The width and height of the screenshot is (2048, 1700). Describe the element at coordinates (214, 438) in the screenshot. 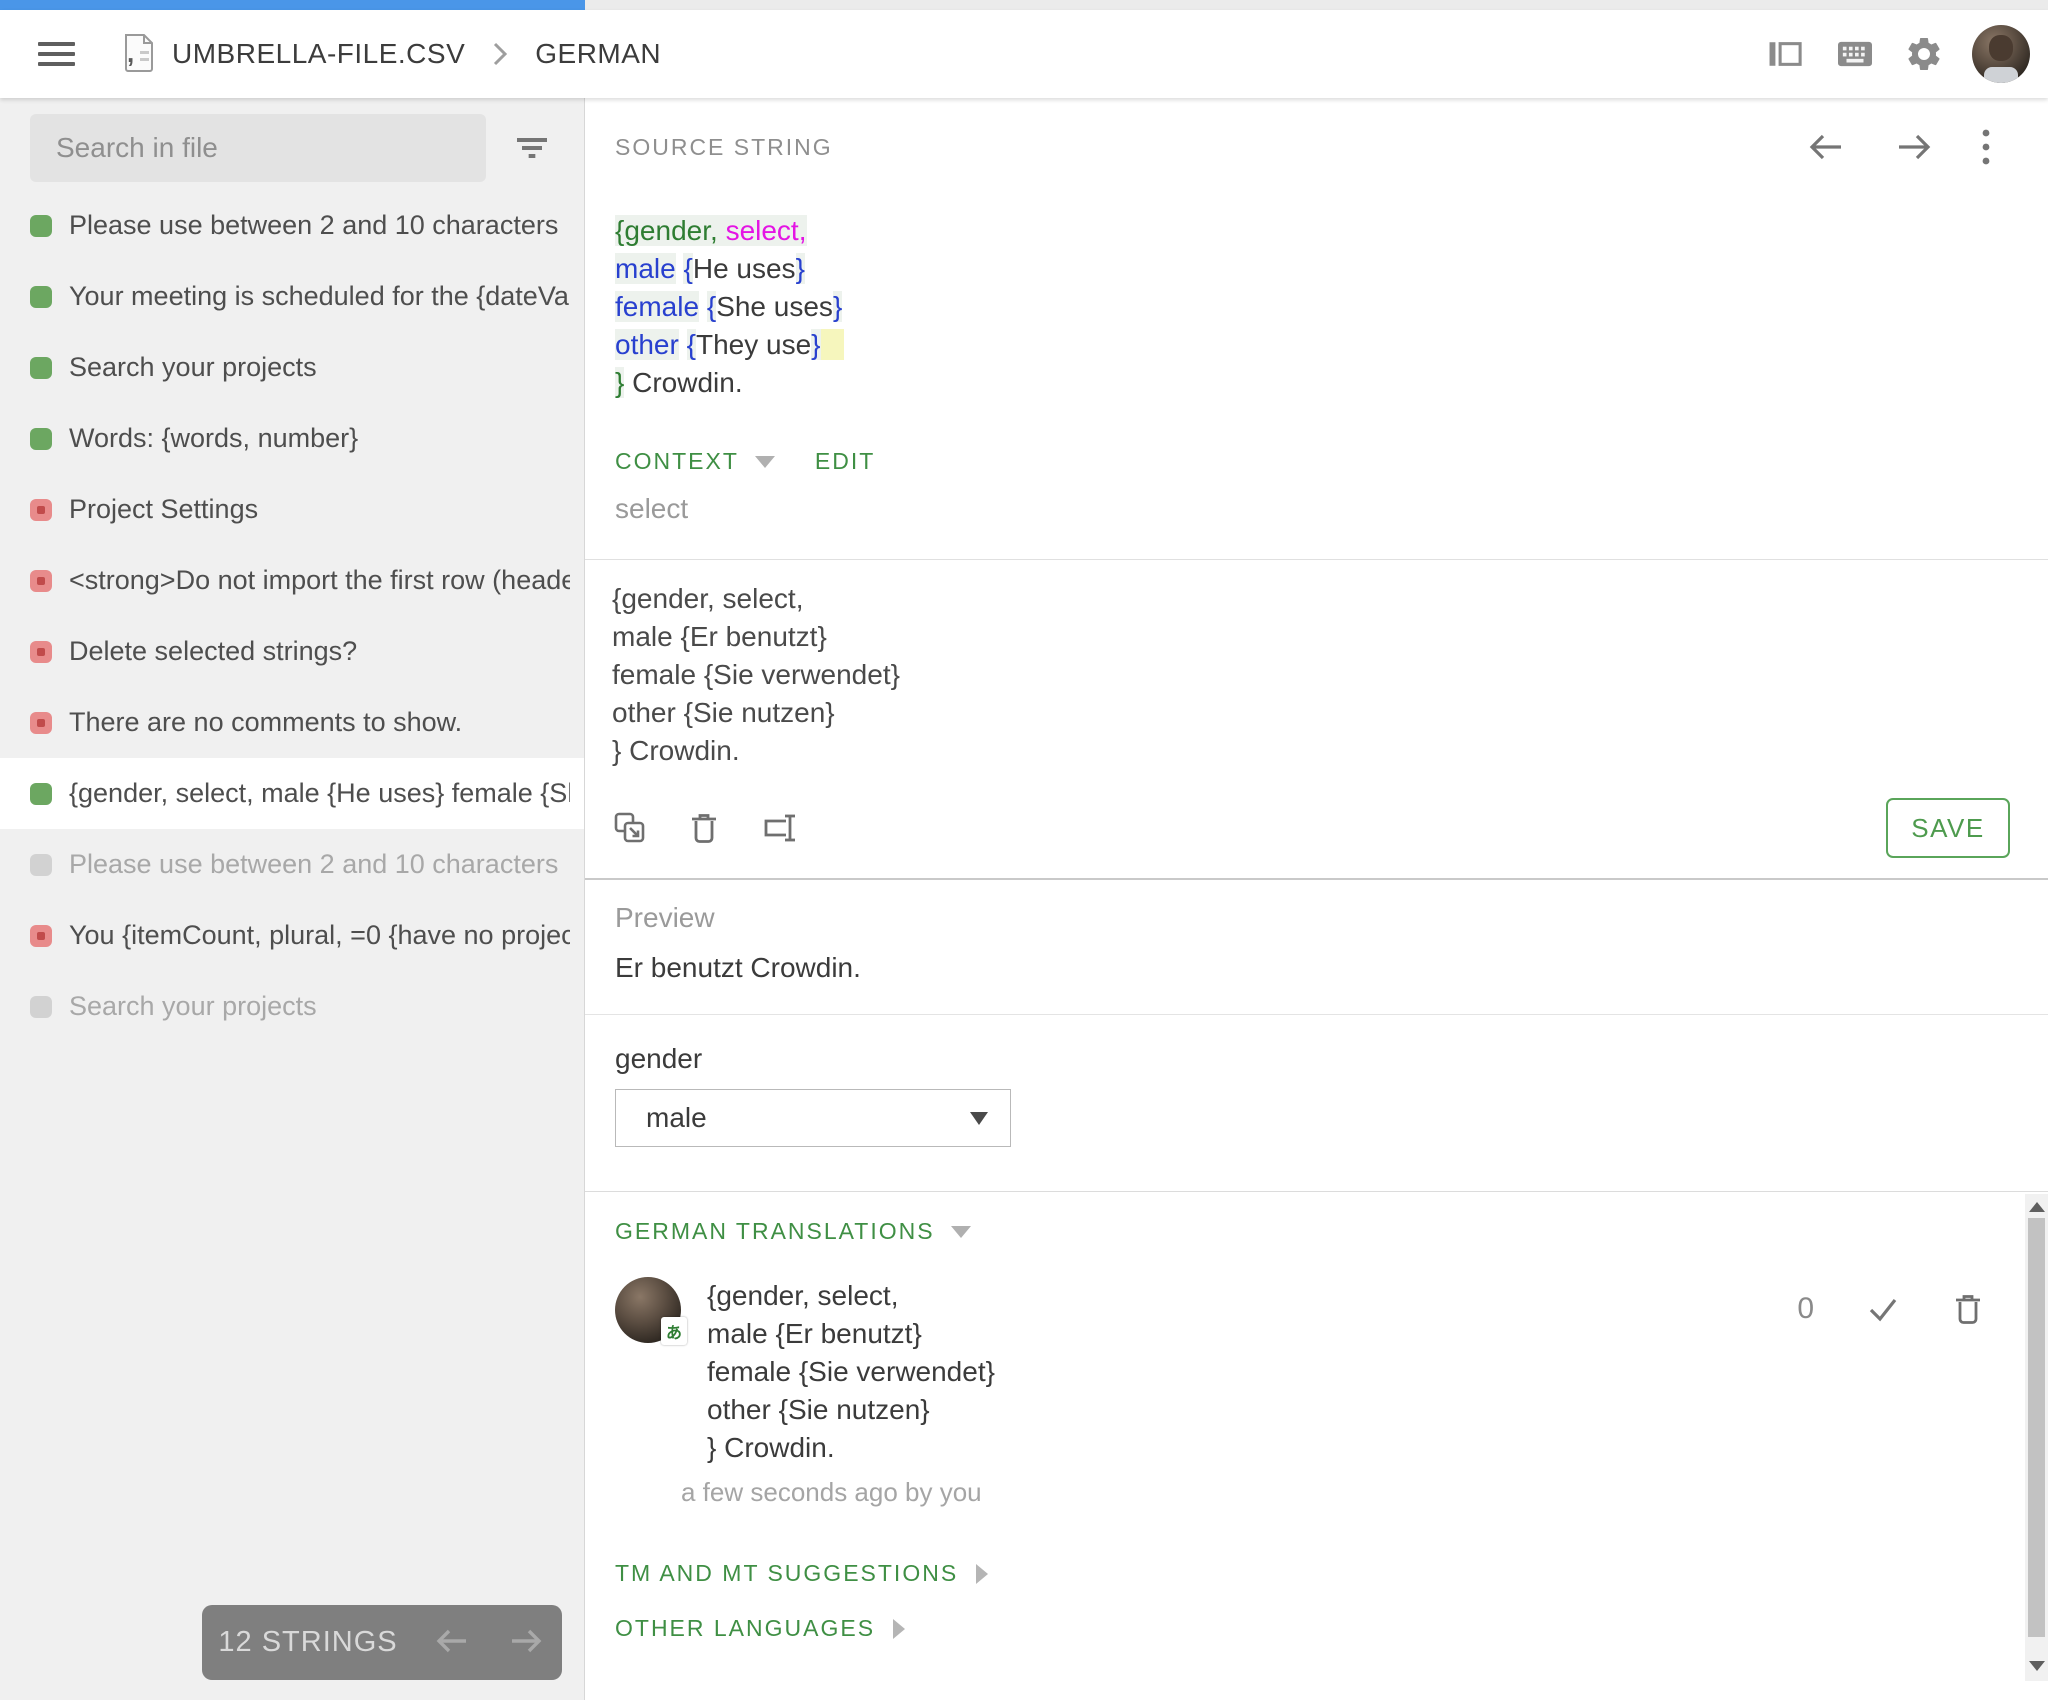

I see `string-label: Words: {words, number}` at that location.